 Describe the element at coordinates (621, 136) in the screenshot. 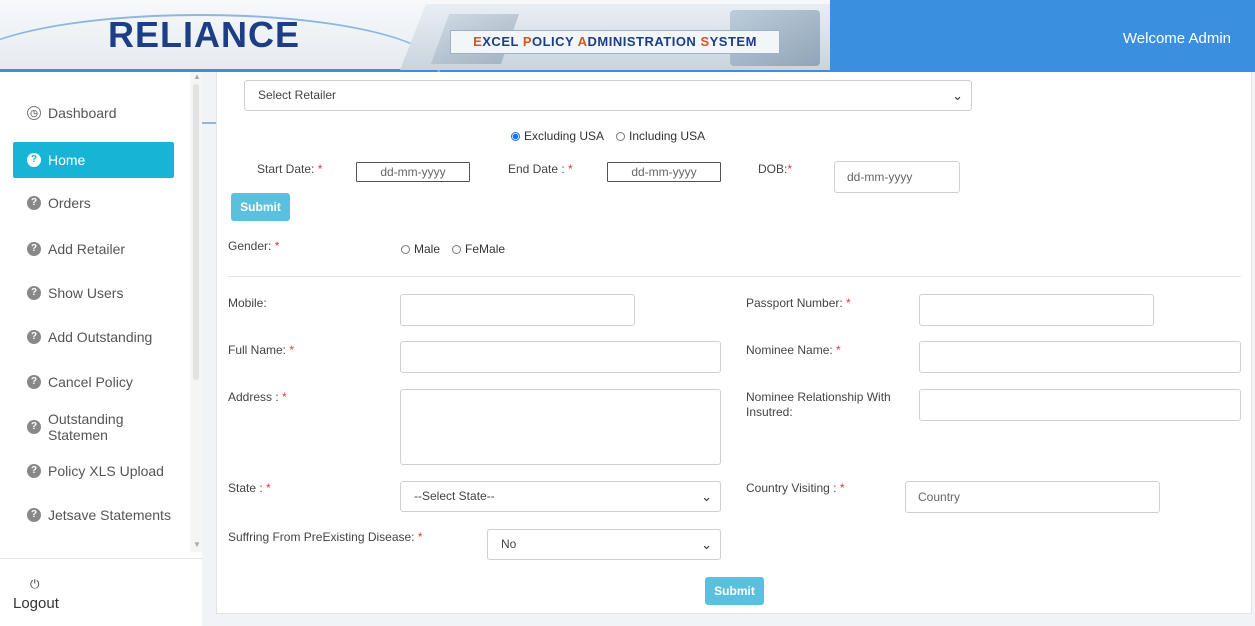

I see `including-usa-radio` at that location.